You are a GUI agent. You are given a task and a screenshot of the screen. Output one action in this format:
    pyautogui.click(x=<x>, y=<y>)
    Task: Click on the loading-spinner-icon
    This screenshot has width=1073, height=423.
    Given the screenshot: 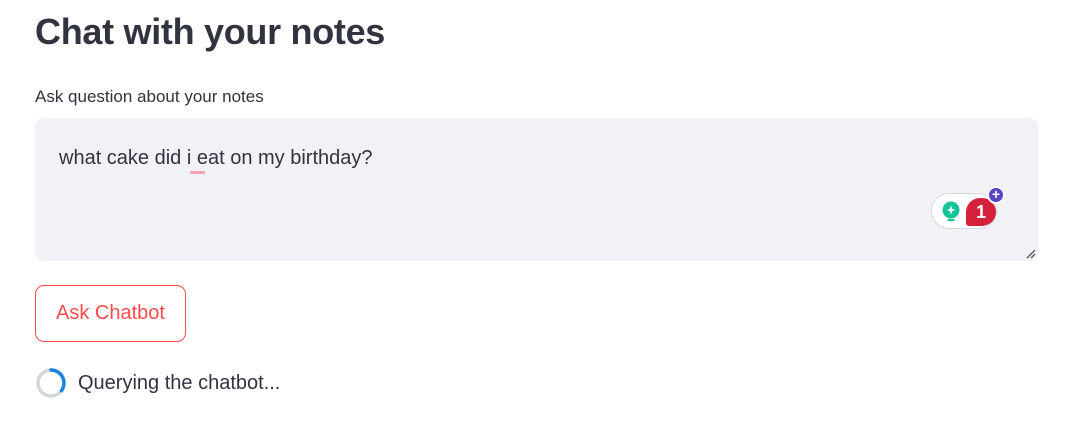 What is the action you would take?
    pyautogui.click(x=51, y=383)
    